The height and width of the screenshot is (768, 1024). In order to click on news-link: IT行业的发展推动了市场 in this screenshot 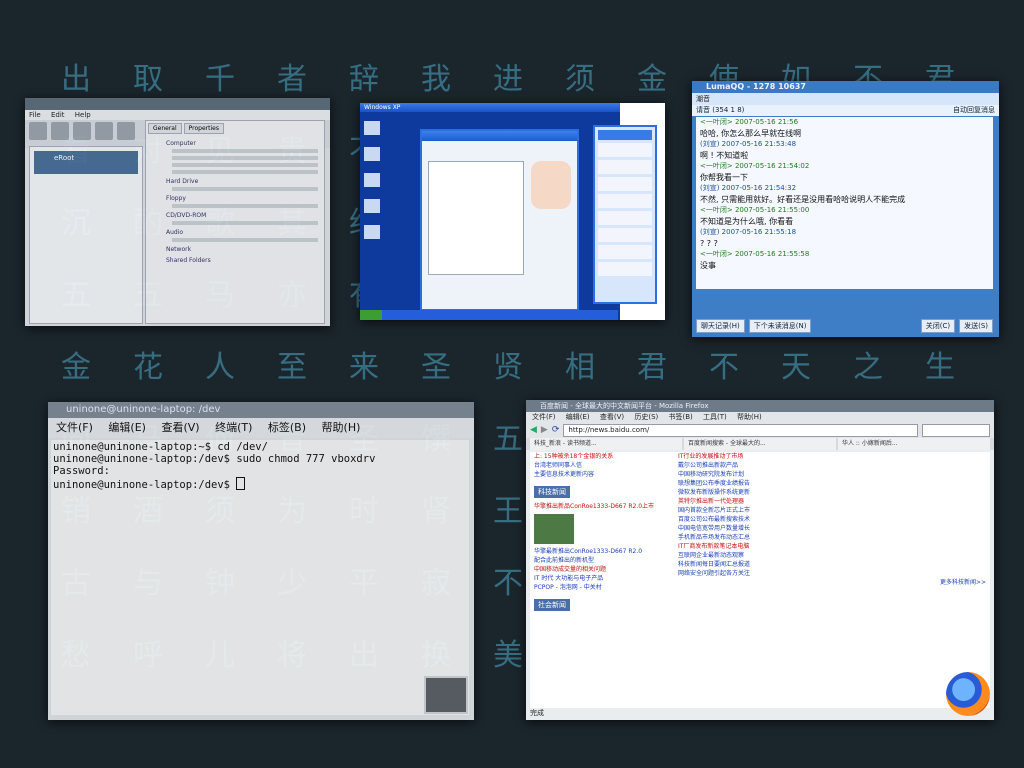, I will do `click(832, 456)`.